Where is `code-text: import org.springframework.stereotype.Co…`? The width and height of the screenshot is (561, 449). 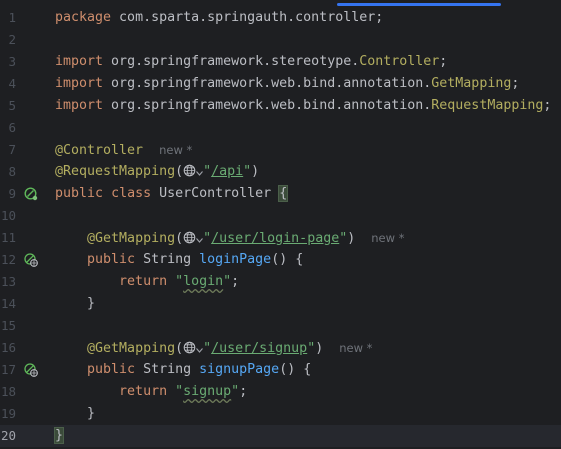 code-text: import org.springframework.stereotype.Co… is located at coordinates (251, 62).